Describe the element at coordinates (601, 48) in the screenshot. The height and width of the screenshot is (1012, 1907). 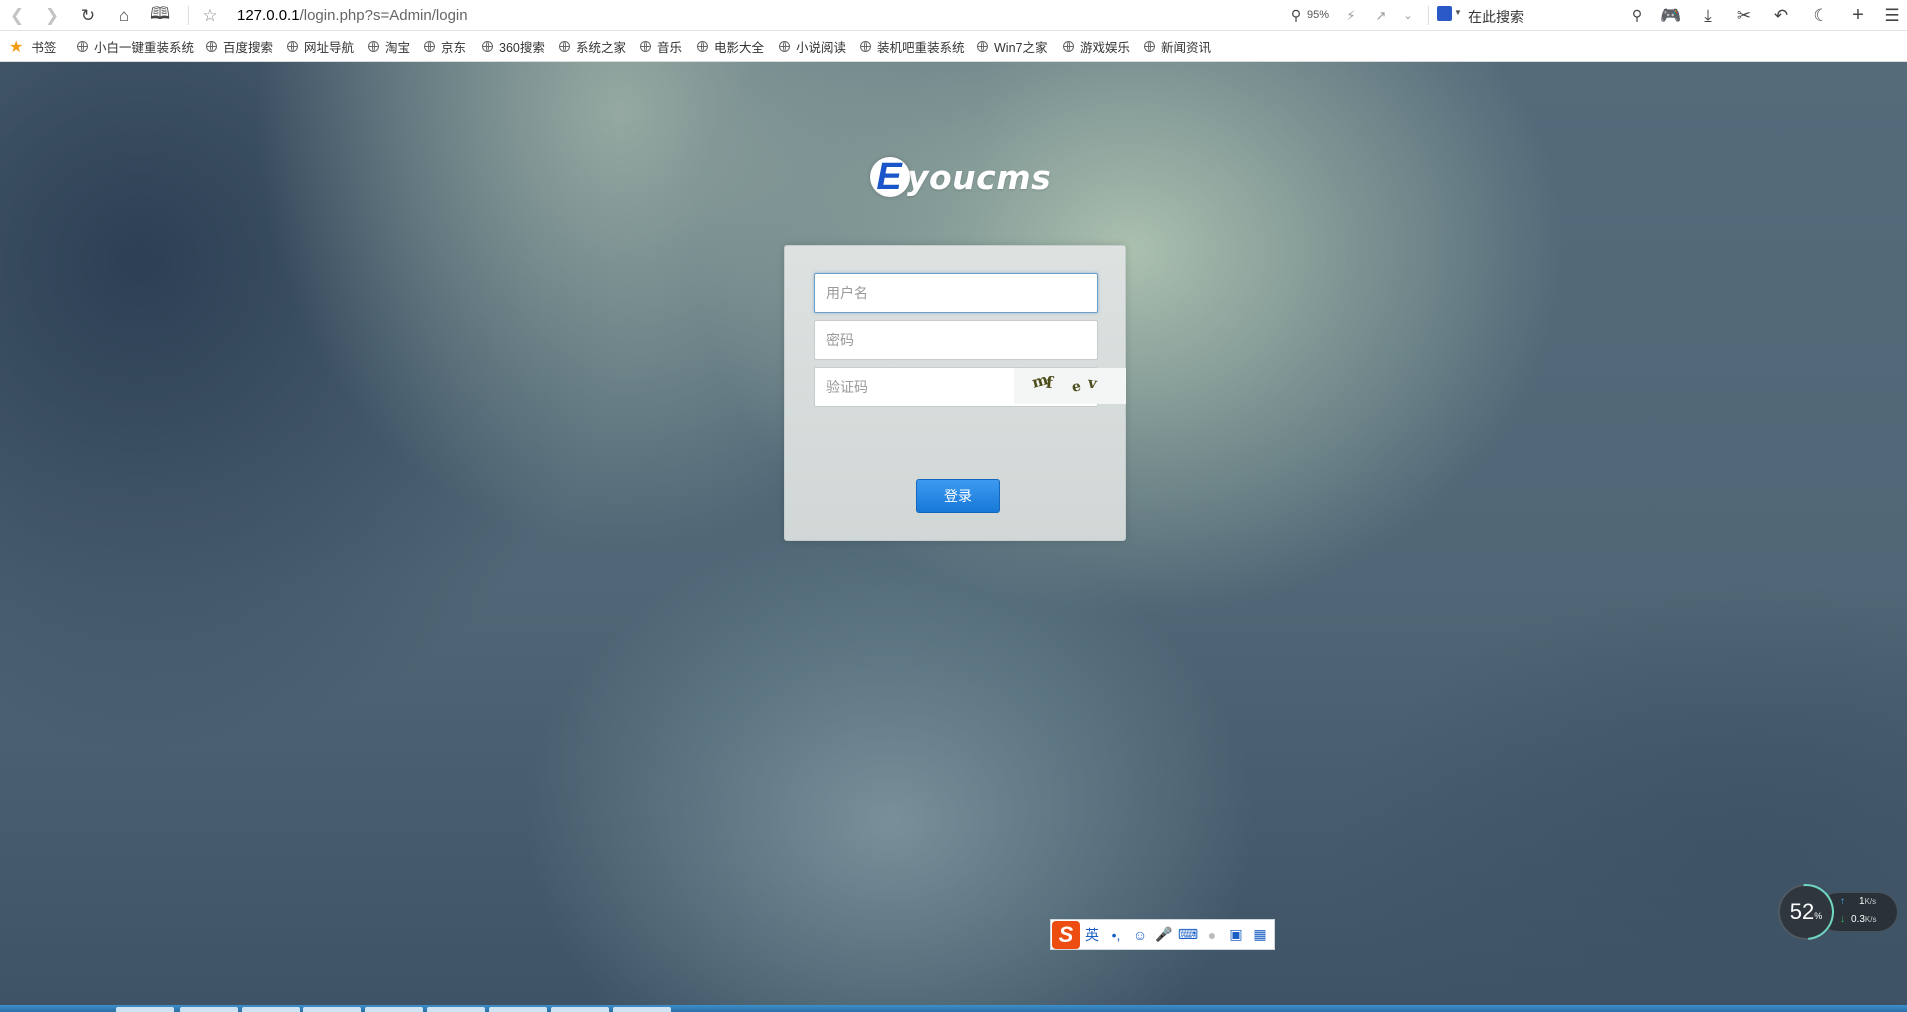
I see `bookmark-label: 系统之家` at that location.